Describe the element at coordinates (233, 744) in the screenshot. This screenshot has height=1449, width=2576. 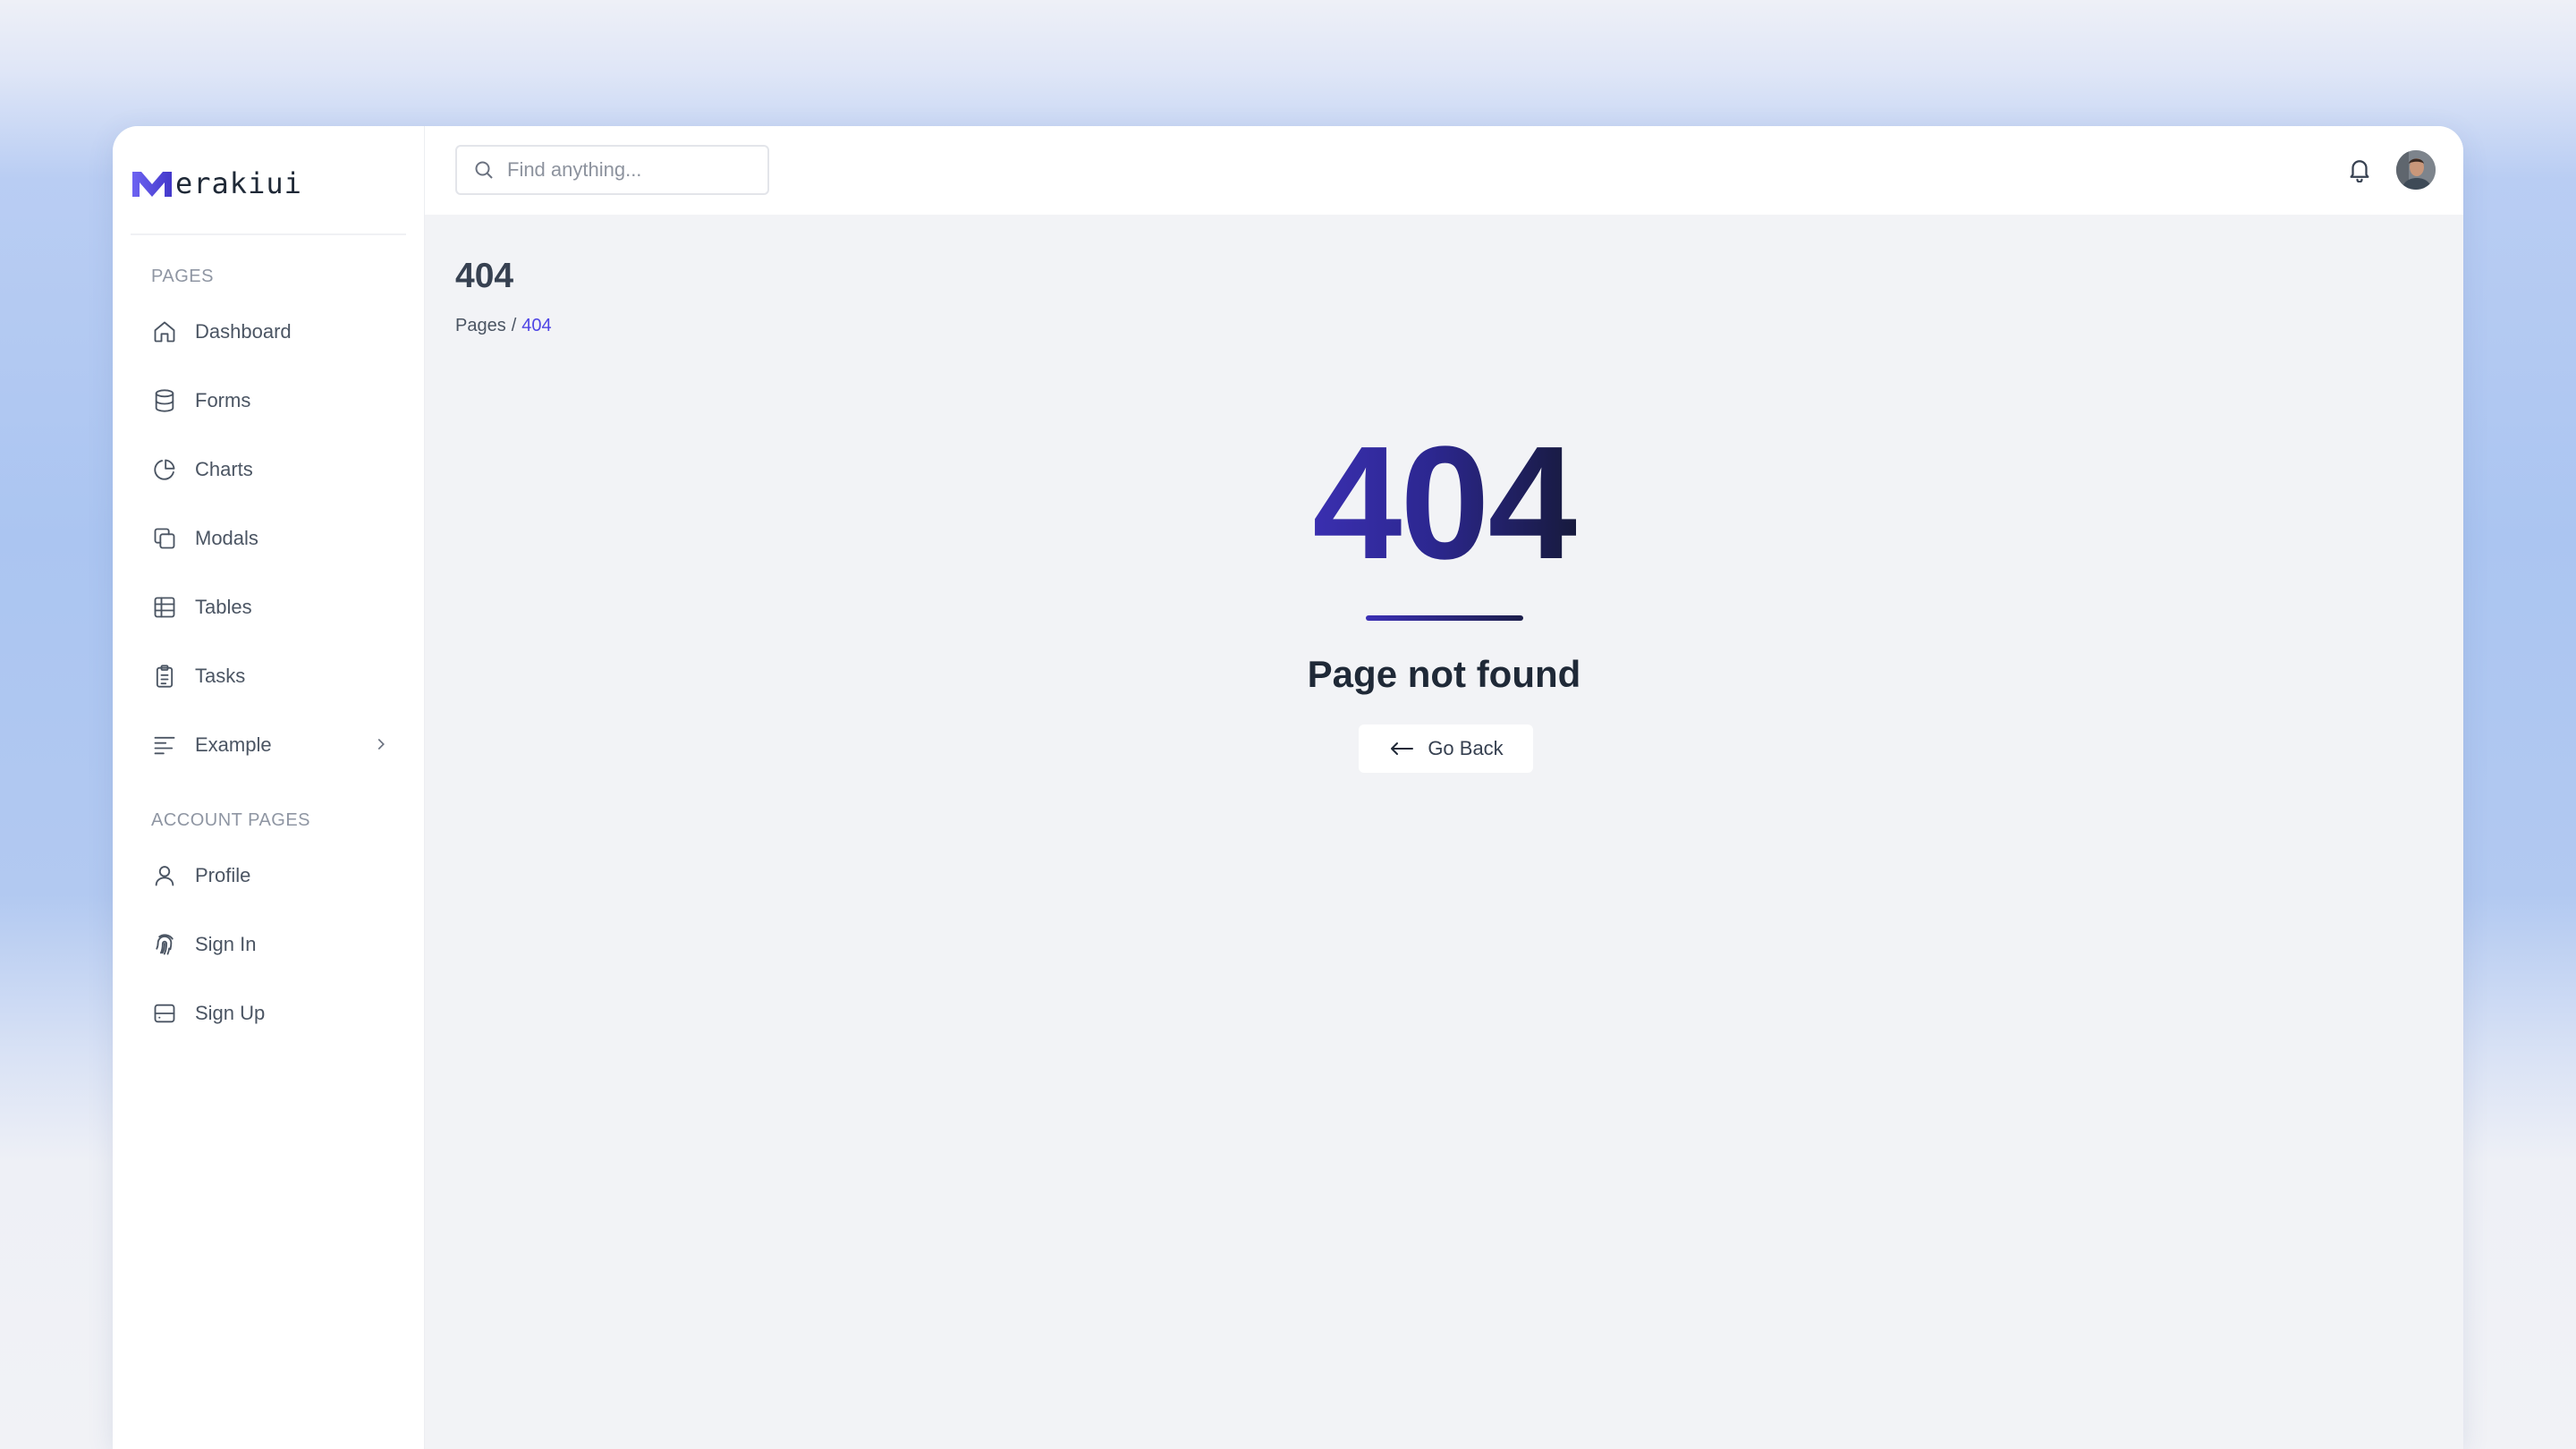
I see `sidebar-item-label: Example` at that location.